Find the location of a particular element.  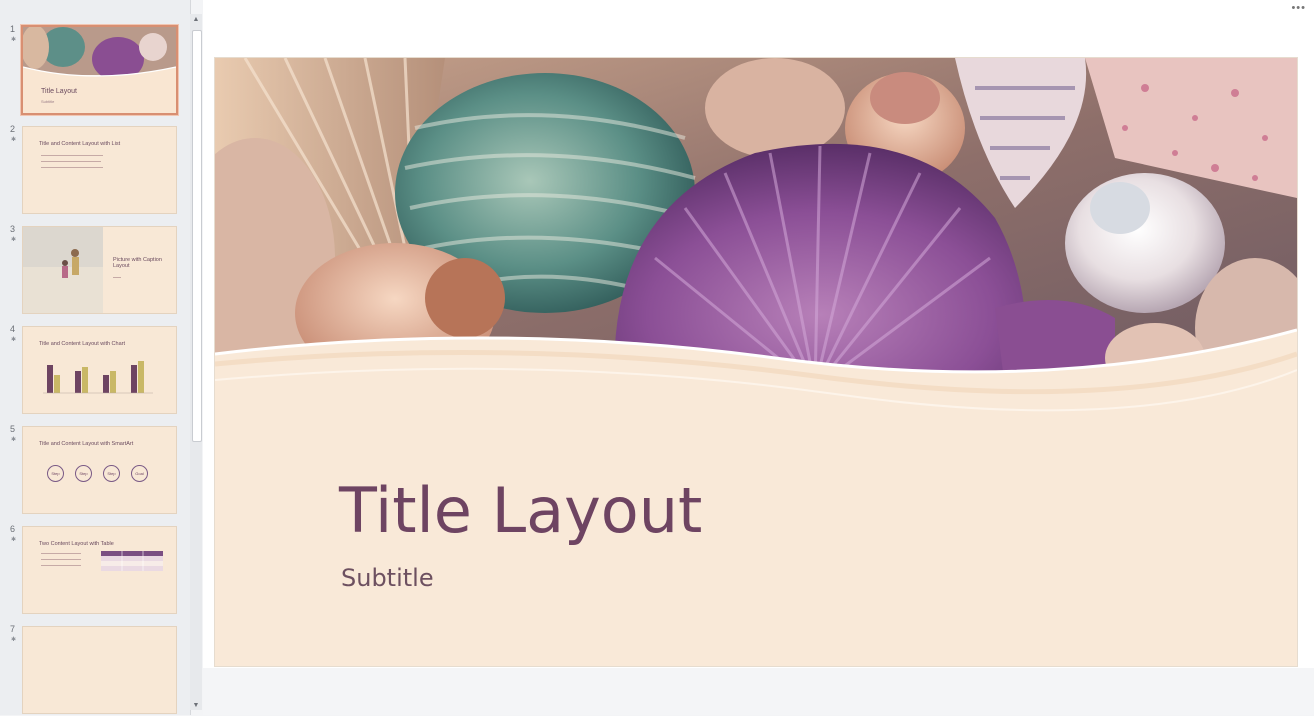

slide-number: 3 is located at coordinates (13, 229).